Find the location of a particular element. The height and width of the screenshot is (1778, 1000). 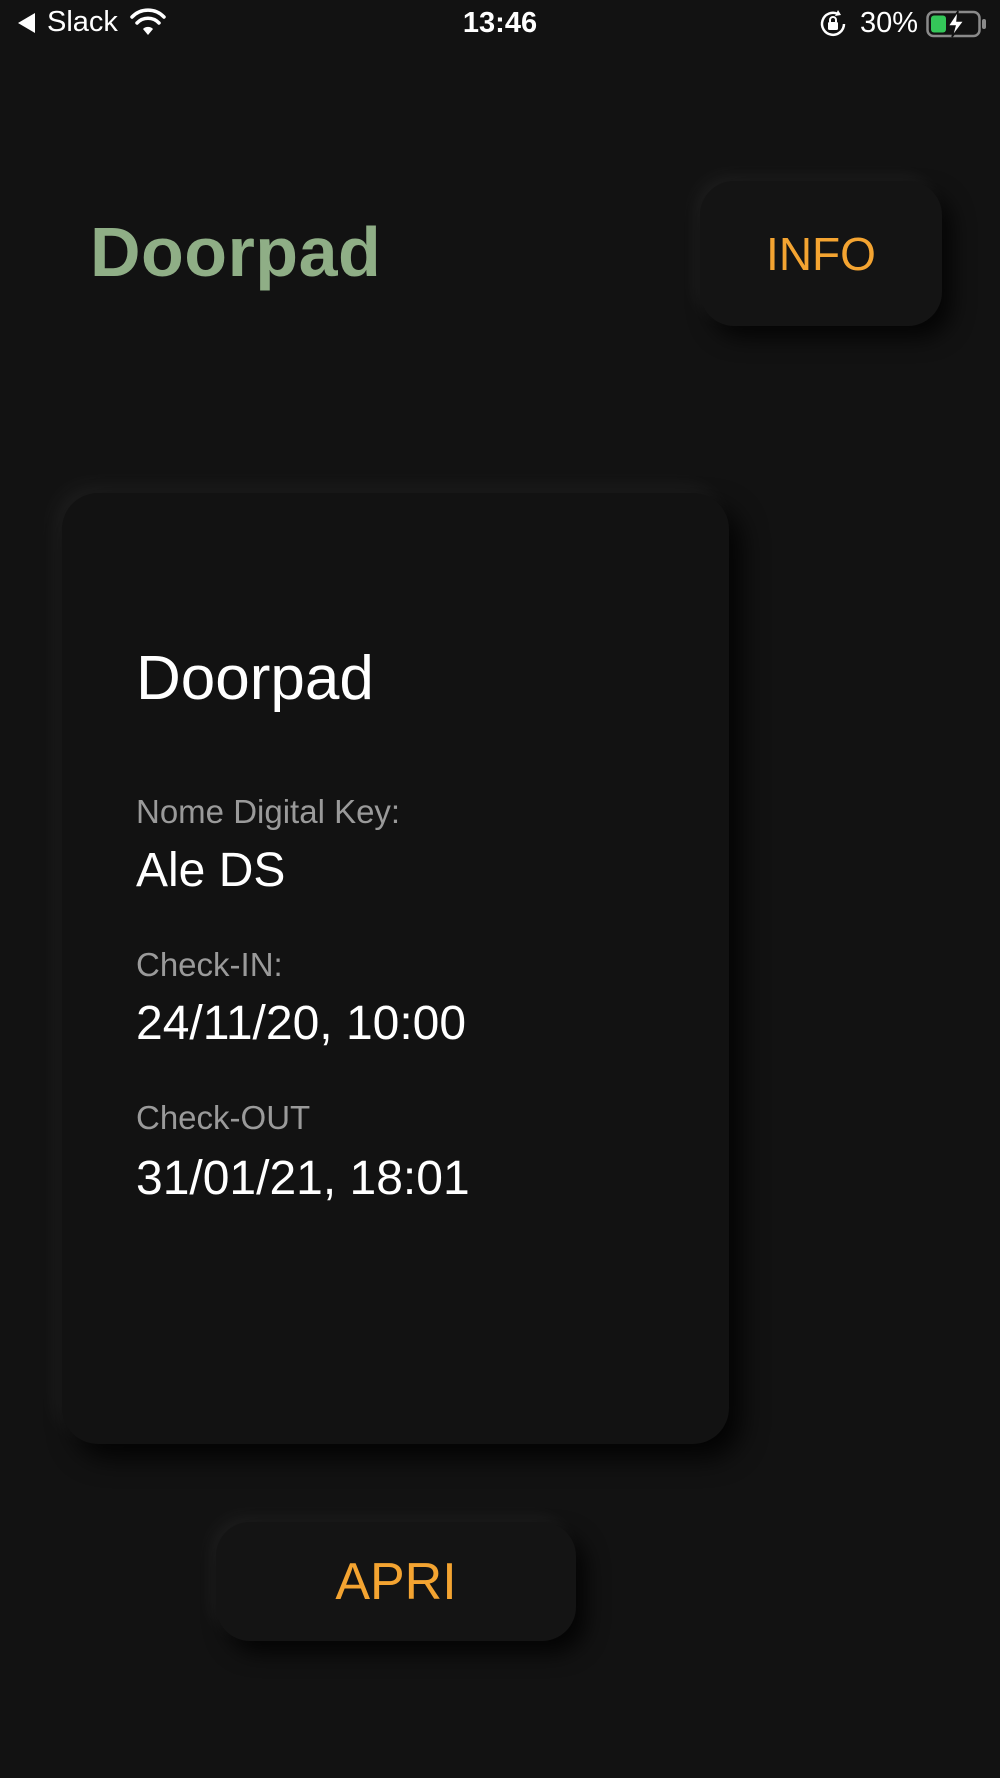

open-door-button: APRI is located at coordinates (396, 1581).